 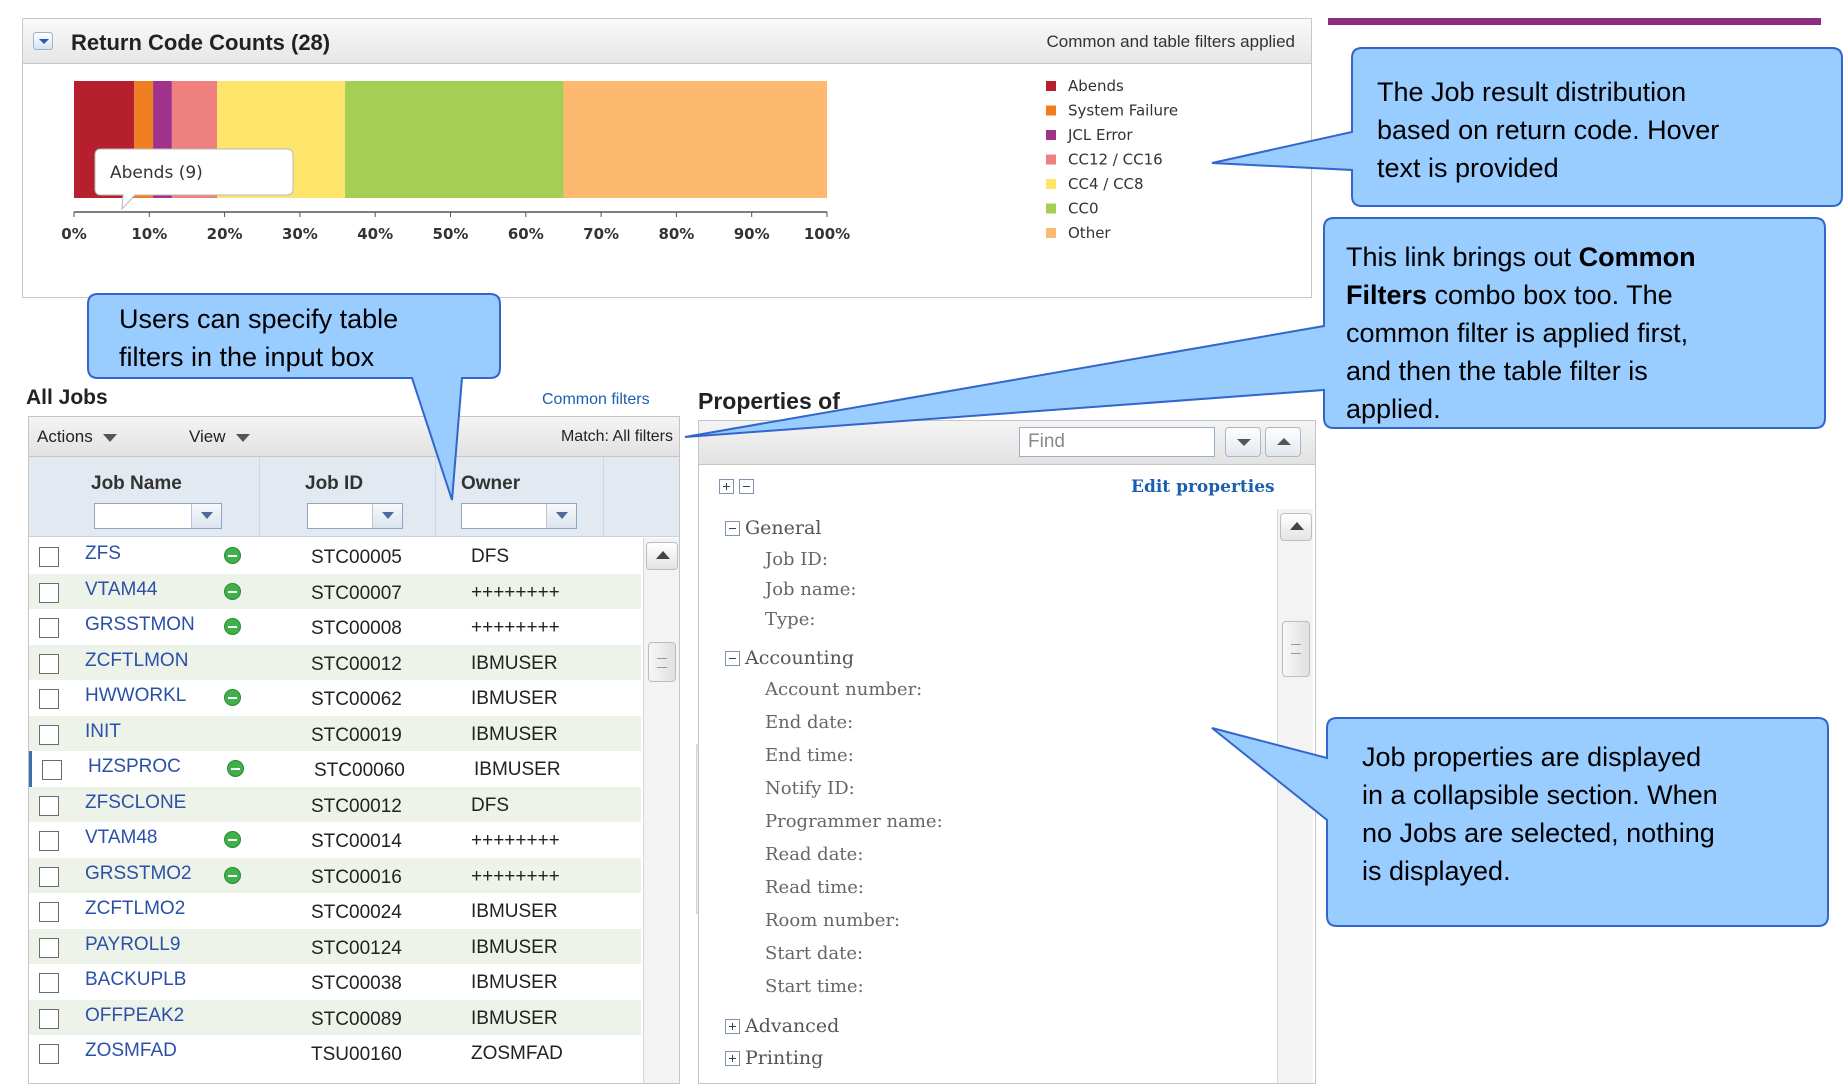 What do you see at coordinates (792, 1026) in the screenshot?
I see `section-label-advanced: Advanced` at bounding box center [792, 1026].